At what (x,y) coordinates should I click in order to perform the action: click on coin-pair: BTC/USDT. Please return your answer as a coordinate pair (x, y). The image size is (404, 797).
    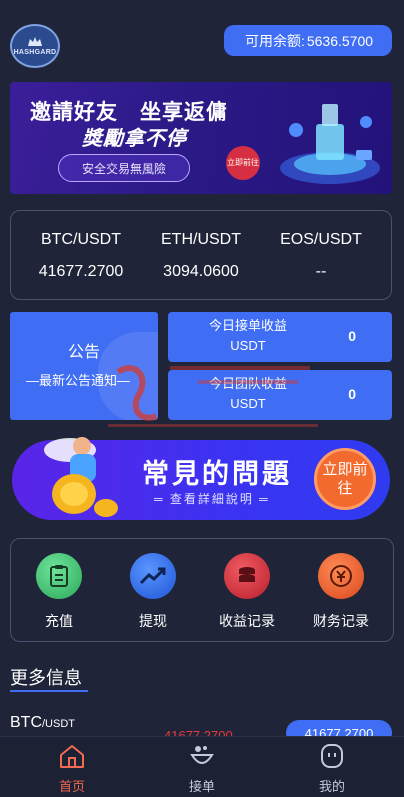
    Looking at the image, I should click on (42, 723).